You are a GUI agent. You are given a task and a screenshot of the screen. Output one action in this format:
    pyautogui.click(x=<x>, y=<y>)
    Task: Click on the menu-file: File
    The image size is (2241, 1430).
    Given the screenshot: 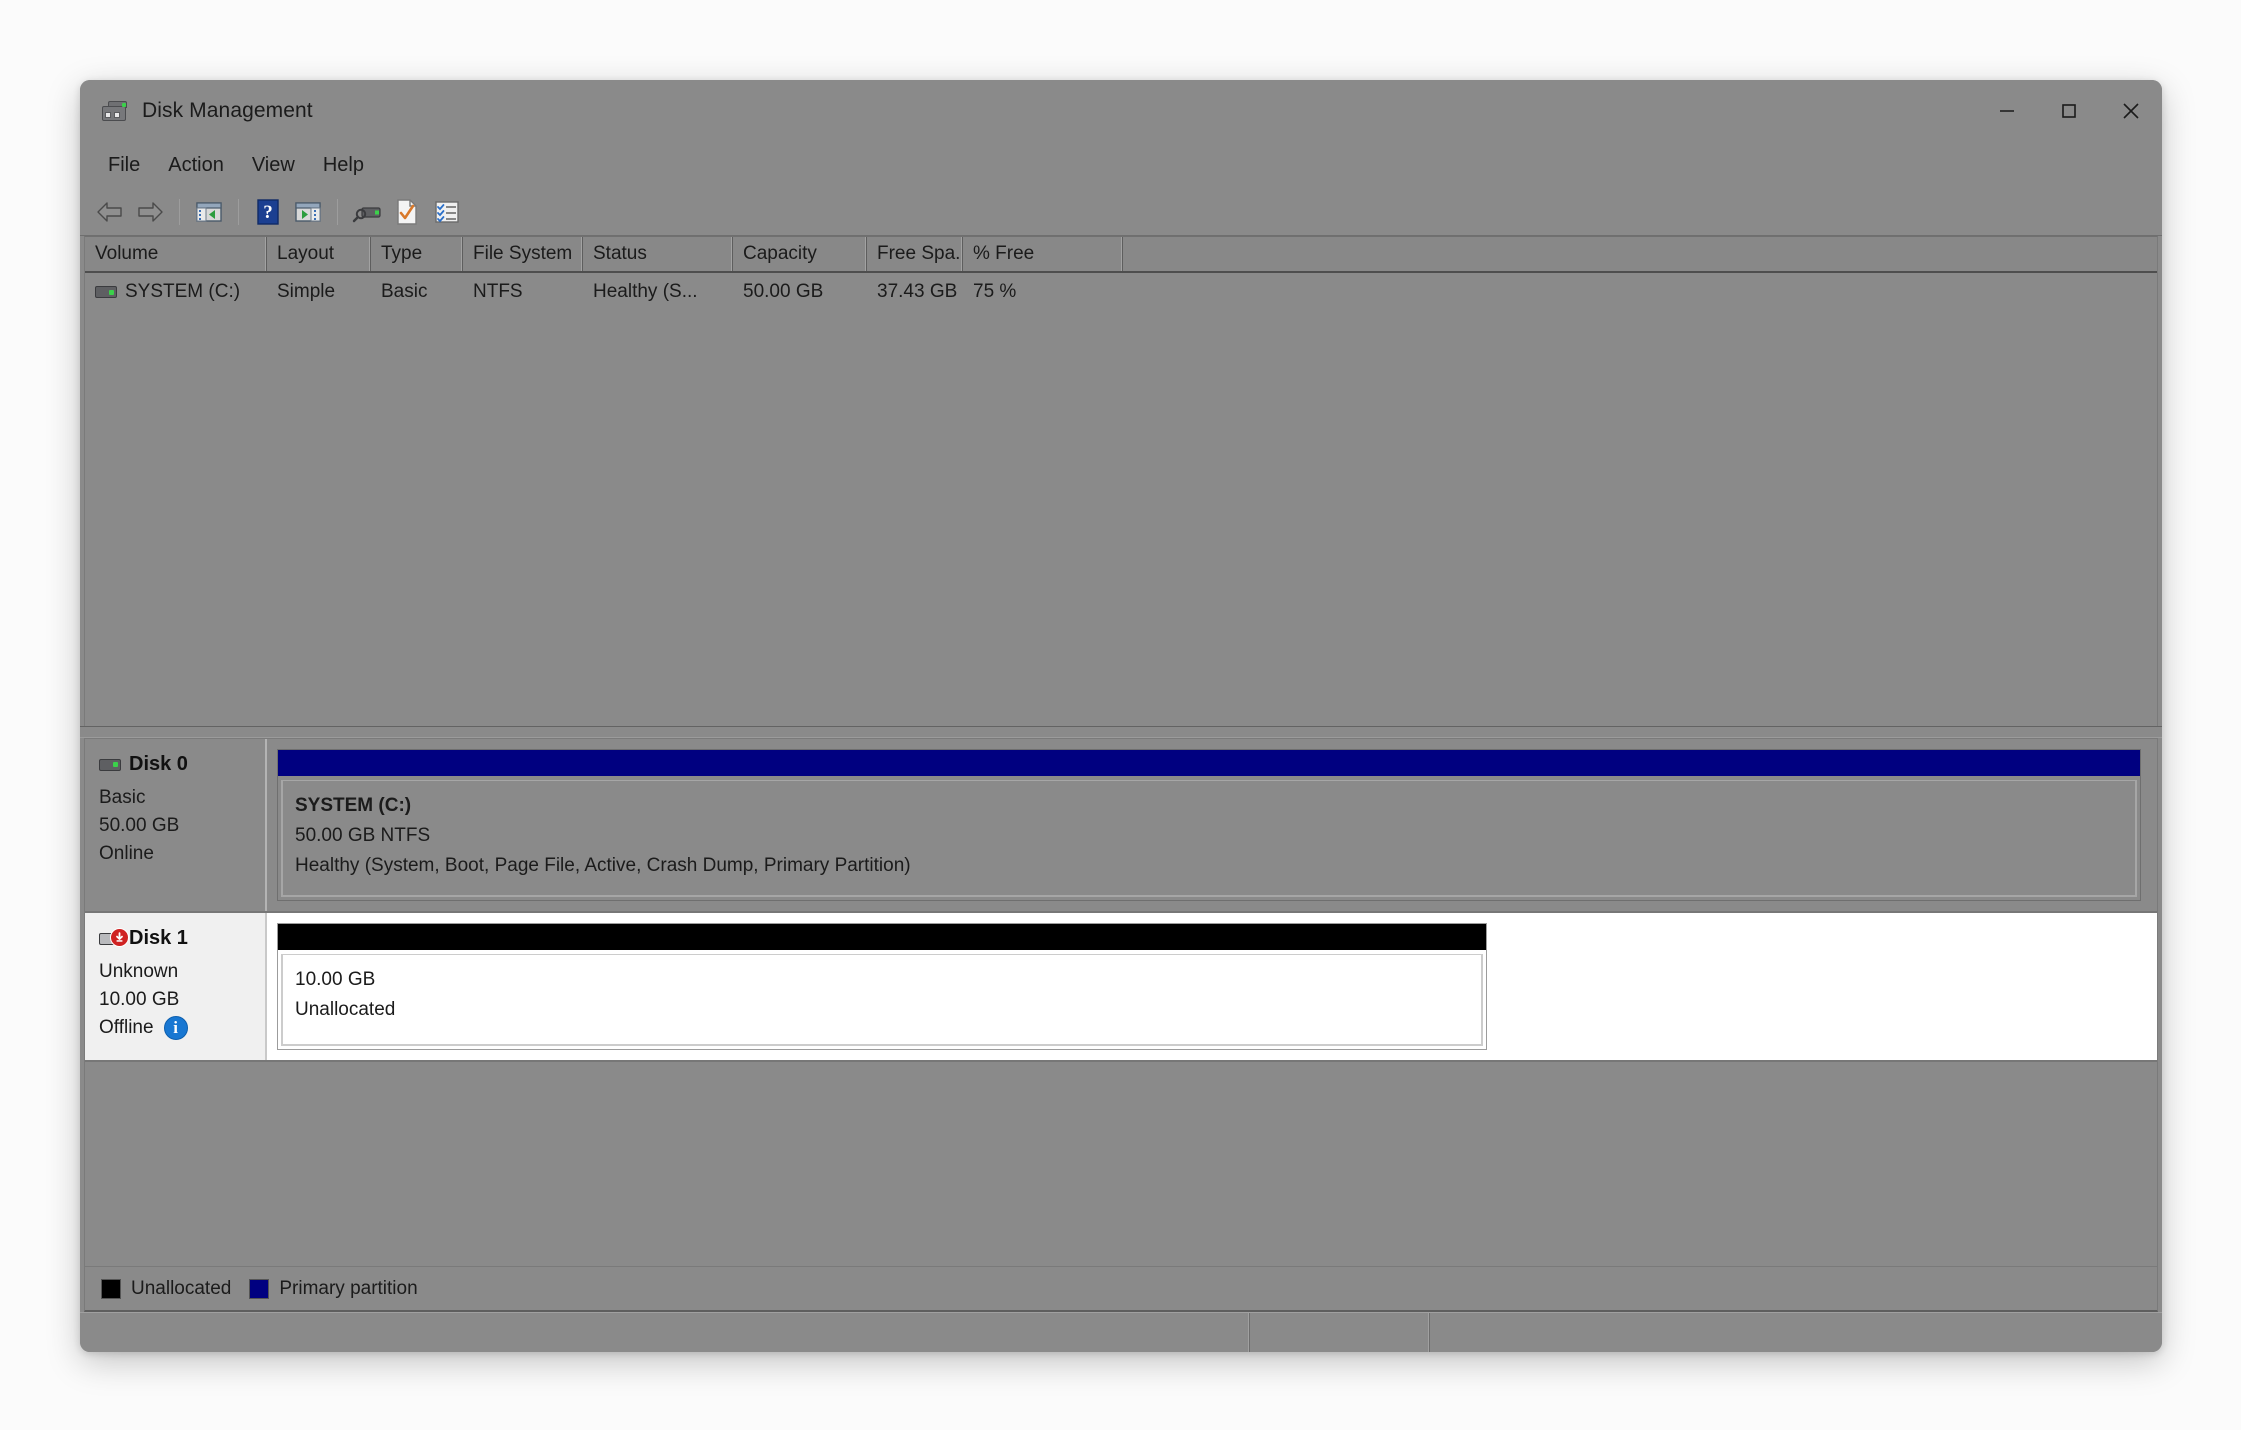 What is the action you would take?
    pyautogui.click(x=124, y=165)
    